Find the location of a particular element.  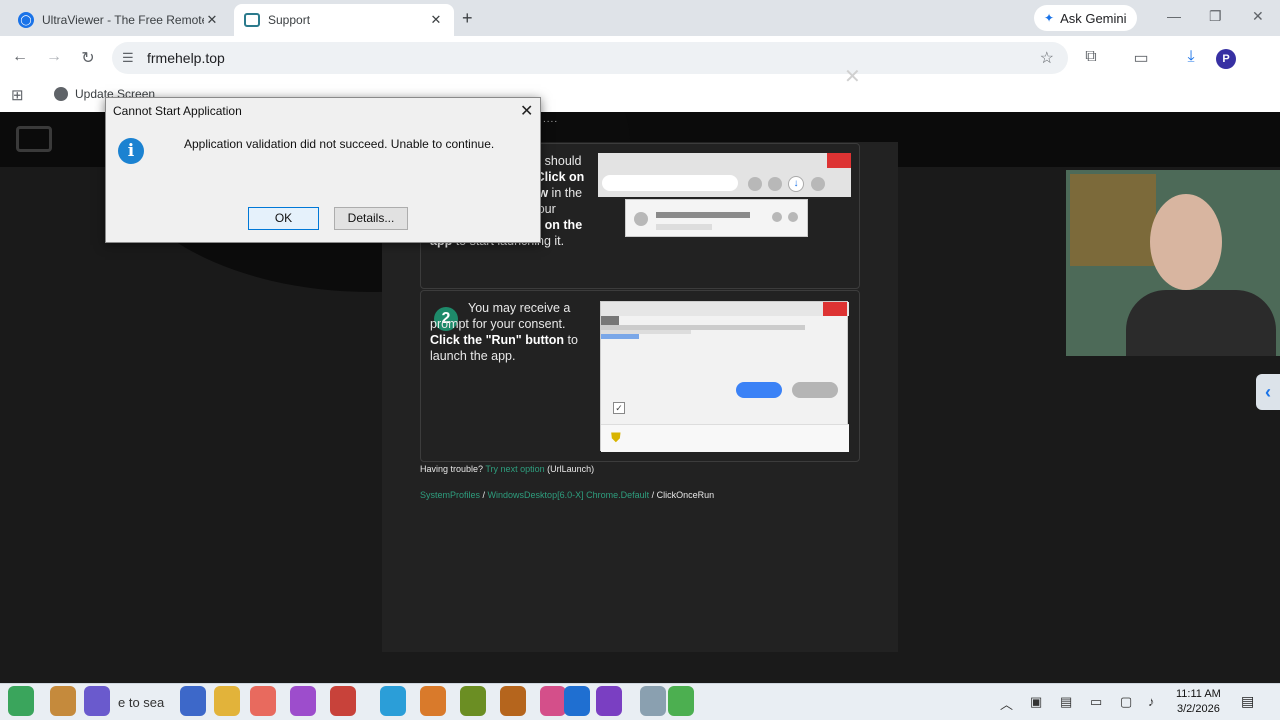

tray-app-icon: ▤ is located at coordinates (1066, 702).